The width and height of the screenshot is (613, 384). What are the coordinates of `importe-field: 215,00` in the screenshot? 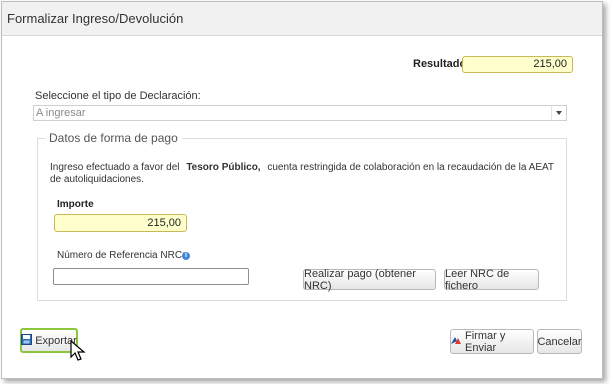 It's located at (120, 223).